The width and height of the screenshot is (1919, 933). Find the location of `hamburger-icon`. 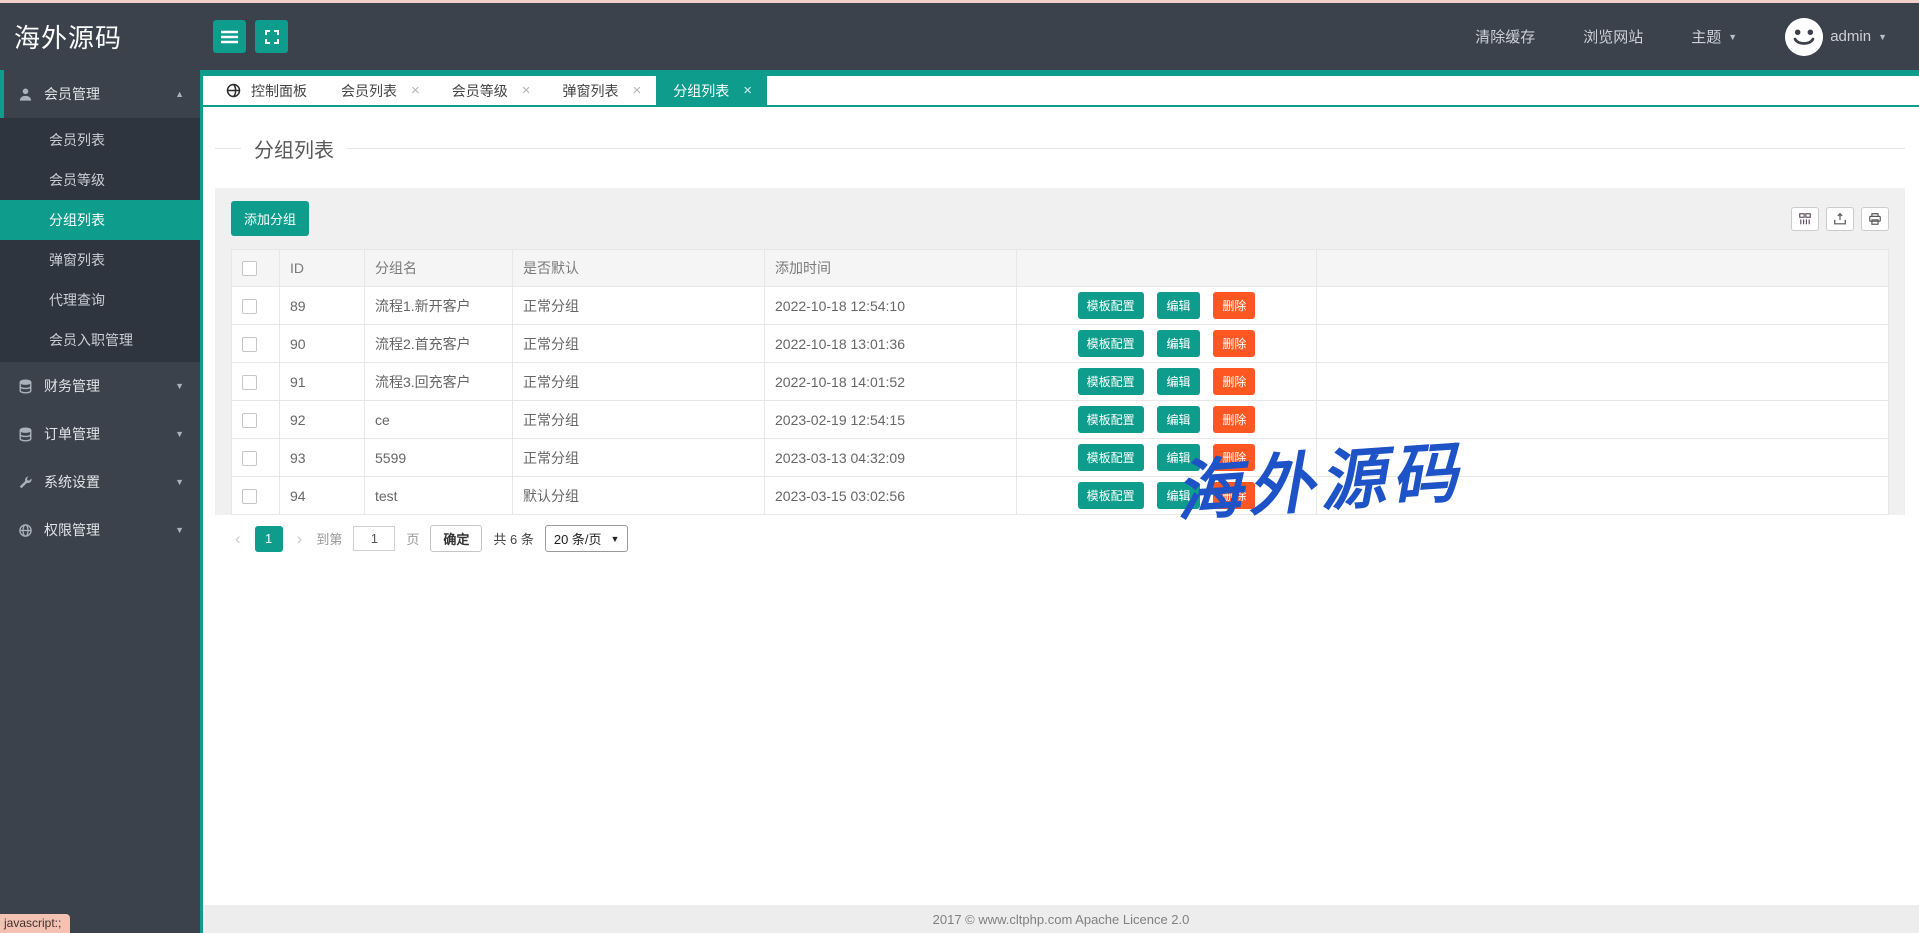

hamburger-icon is located at coordinates (229, 37).